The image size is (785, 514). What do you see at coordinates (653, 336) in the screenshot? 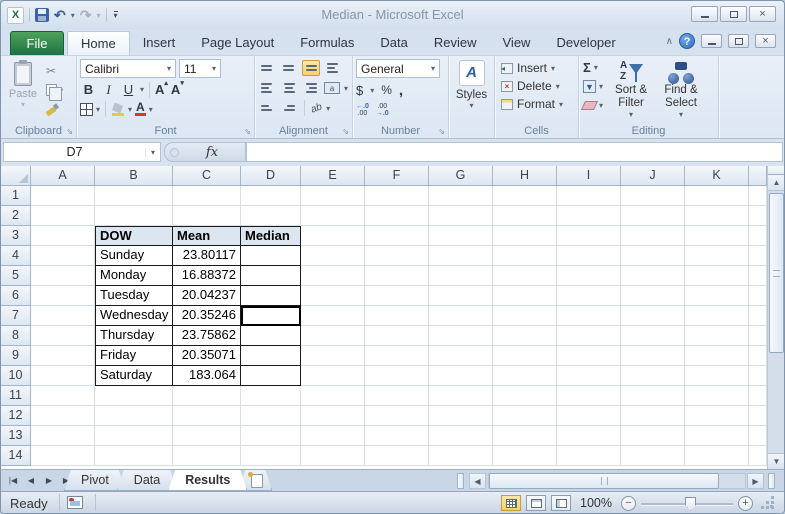
I see `cell-J8` at bounding box center [653, 336].